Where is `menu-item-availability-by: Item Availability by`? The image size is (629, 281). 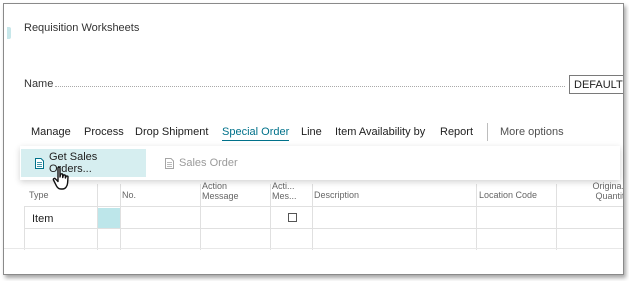
menu-item-availability-by: Item Availability by is located at coordinates (380, 132).